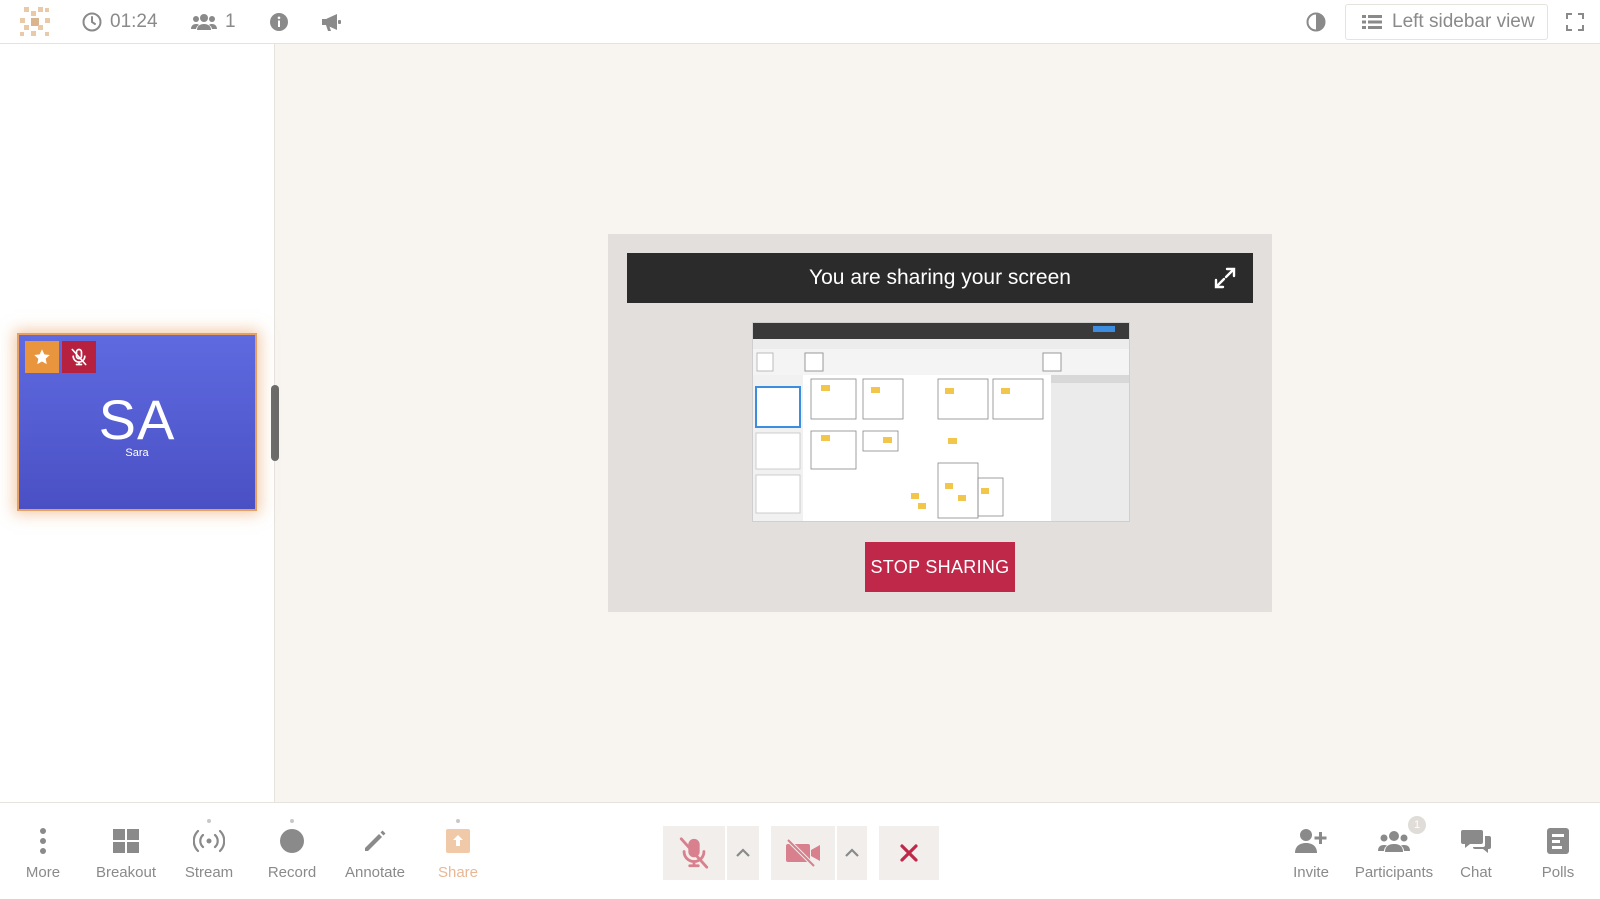 The height and width of the screenshot is (899, 1600). I want to click on participants-button: 1 Participants, so click(1394, 852).